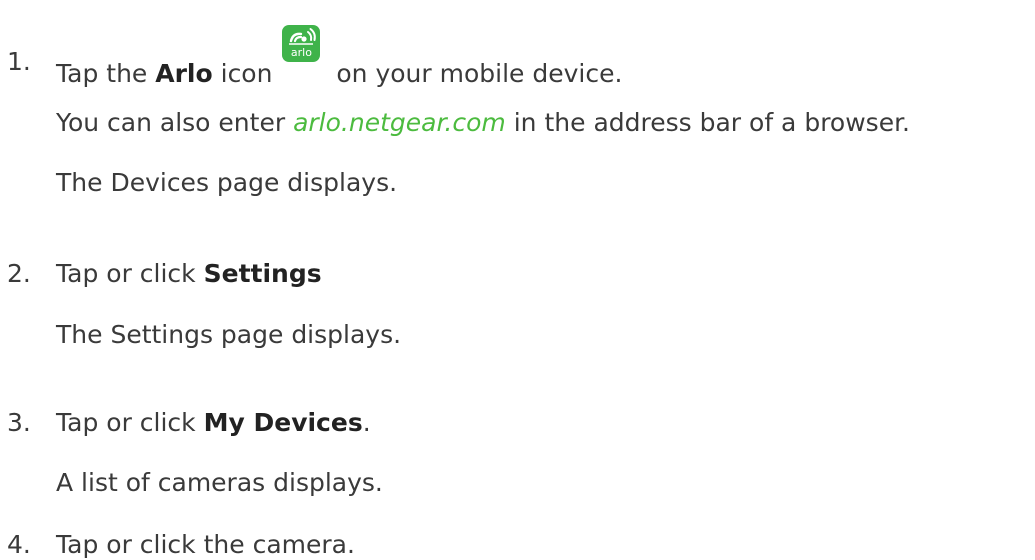 This screenshot has height=560, width=1035. Describe the element at coordinates (301, 43) in the screenshot. I see `arlo-app-icon: arlo` at that location.